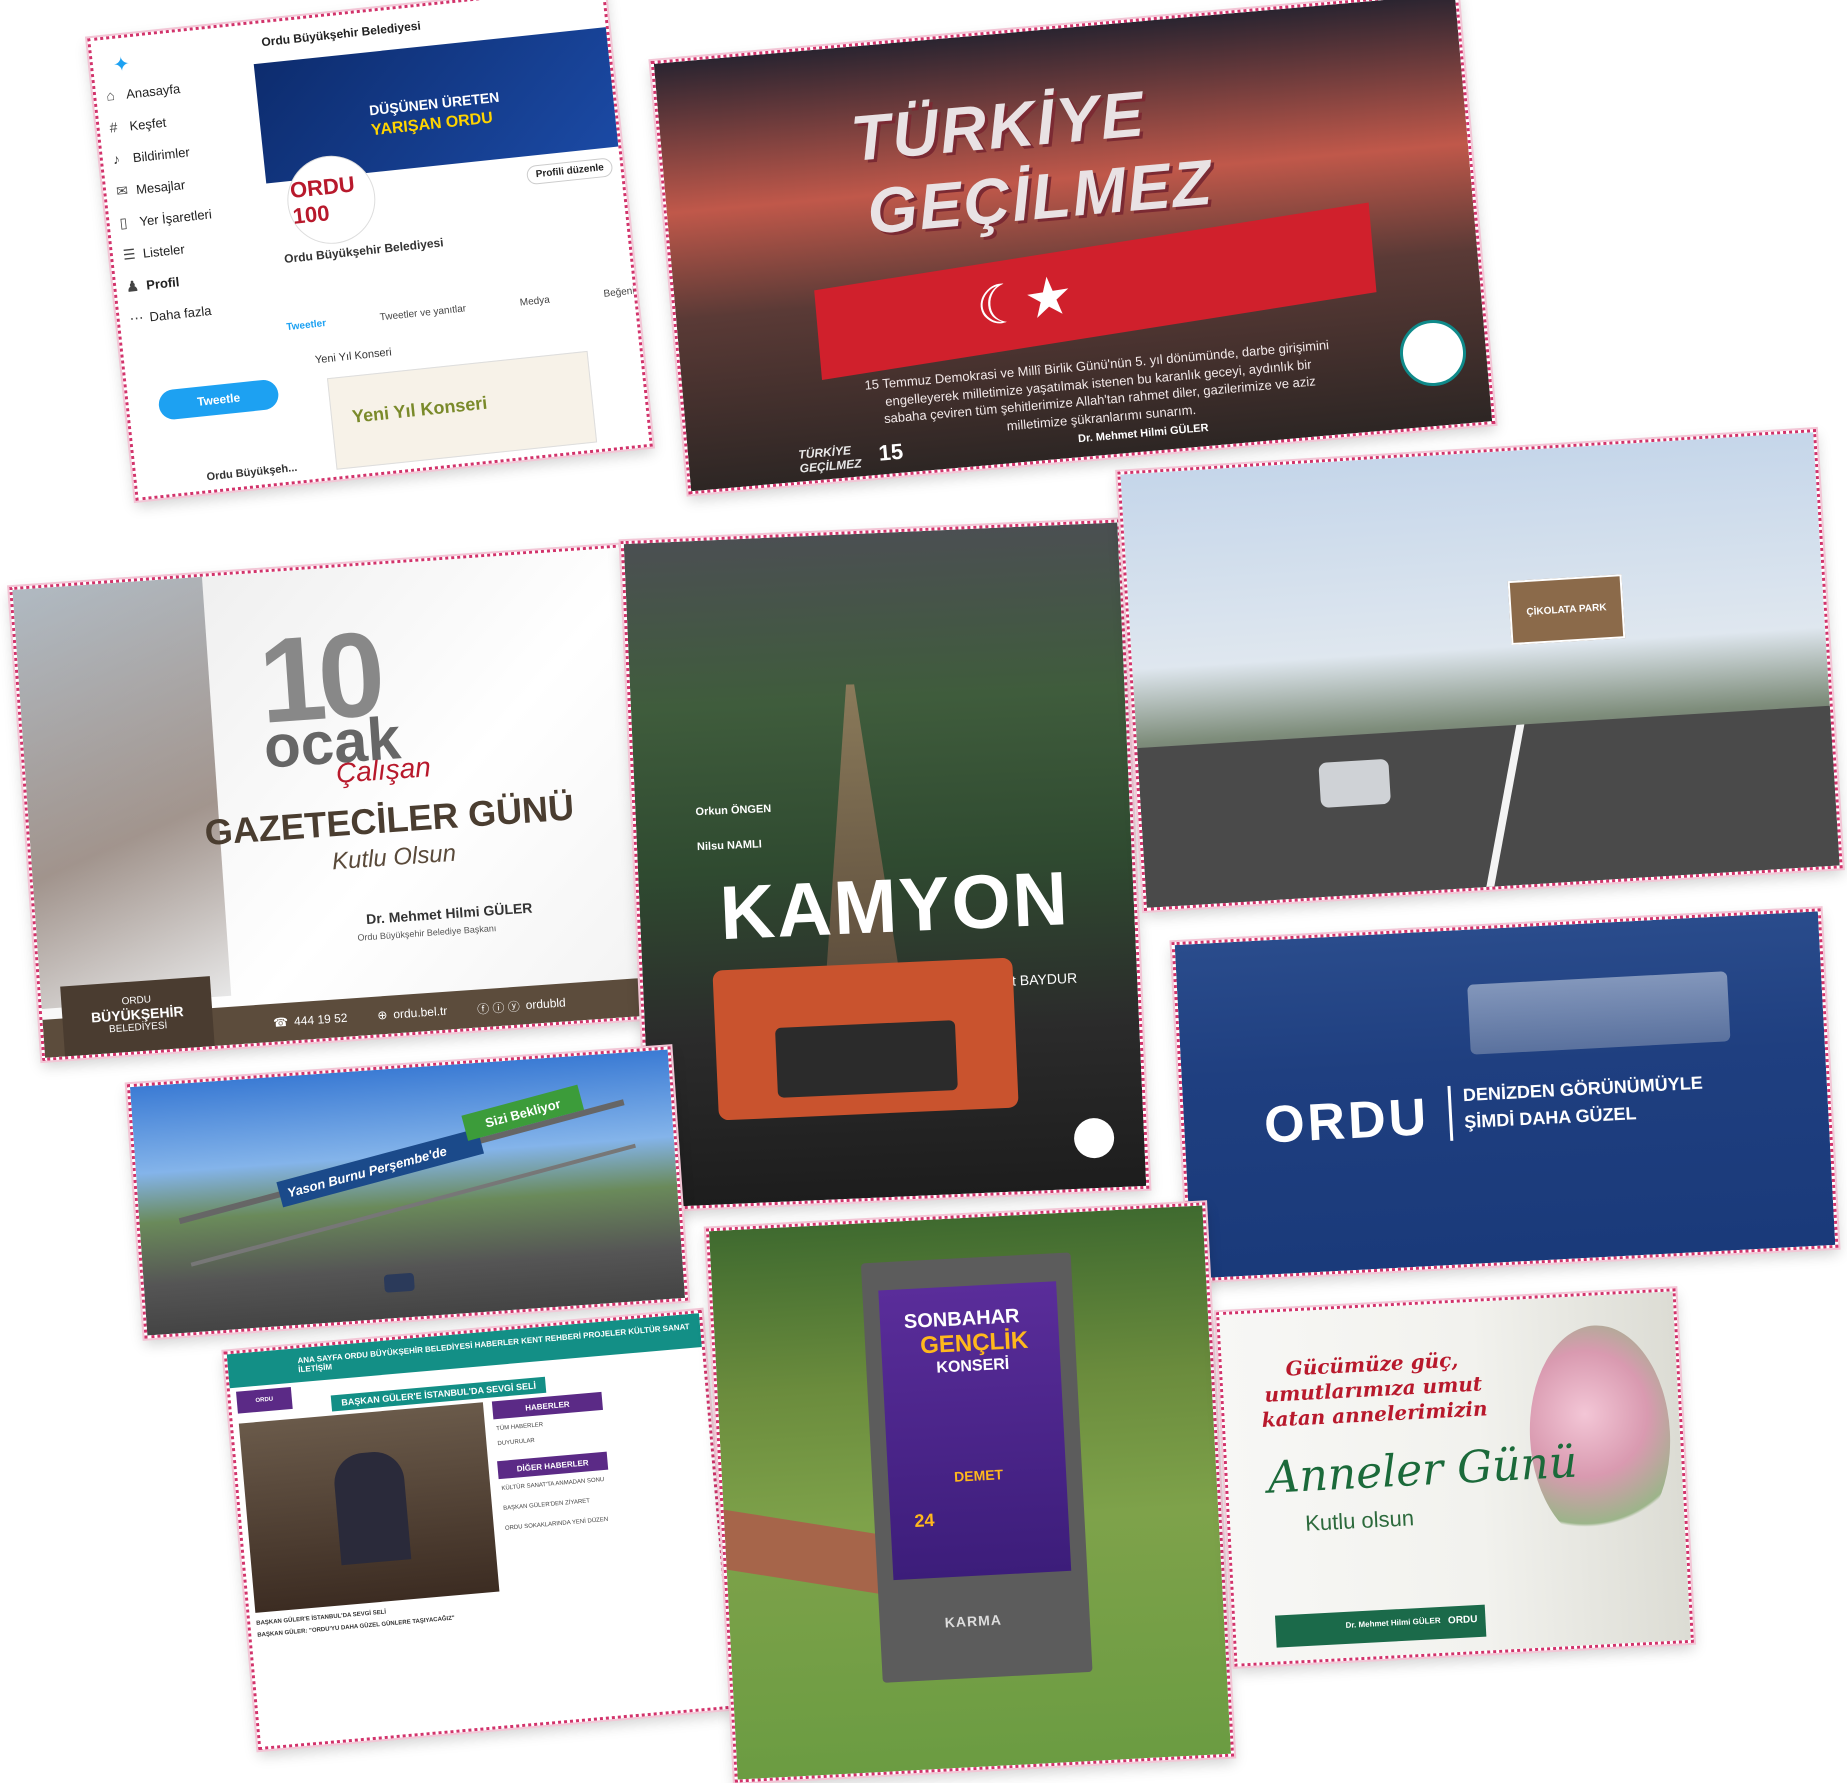  I want to click on road-billboard-photo: ÇİKOLATA PARK, so click(1480, 670).